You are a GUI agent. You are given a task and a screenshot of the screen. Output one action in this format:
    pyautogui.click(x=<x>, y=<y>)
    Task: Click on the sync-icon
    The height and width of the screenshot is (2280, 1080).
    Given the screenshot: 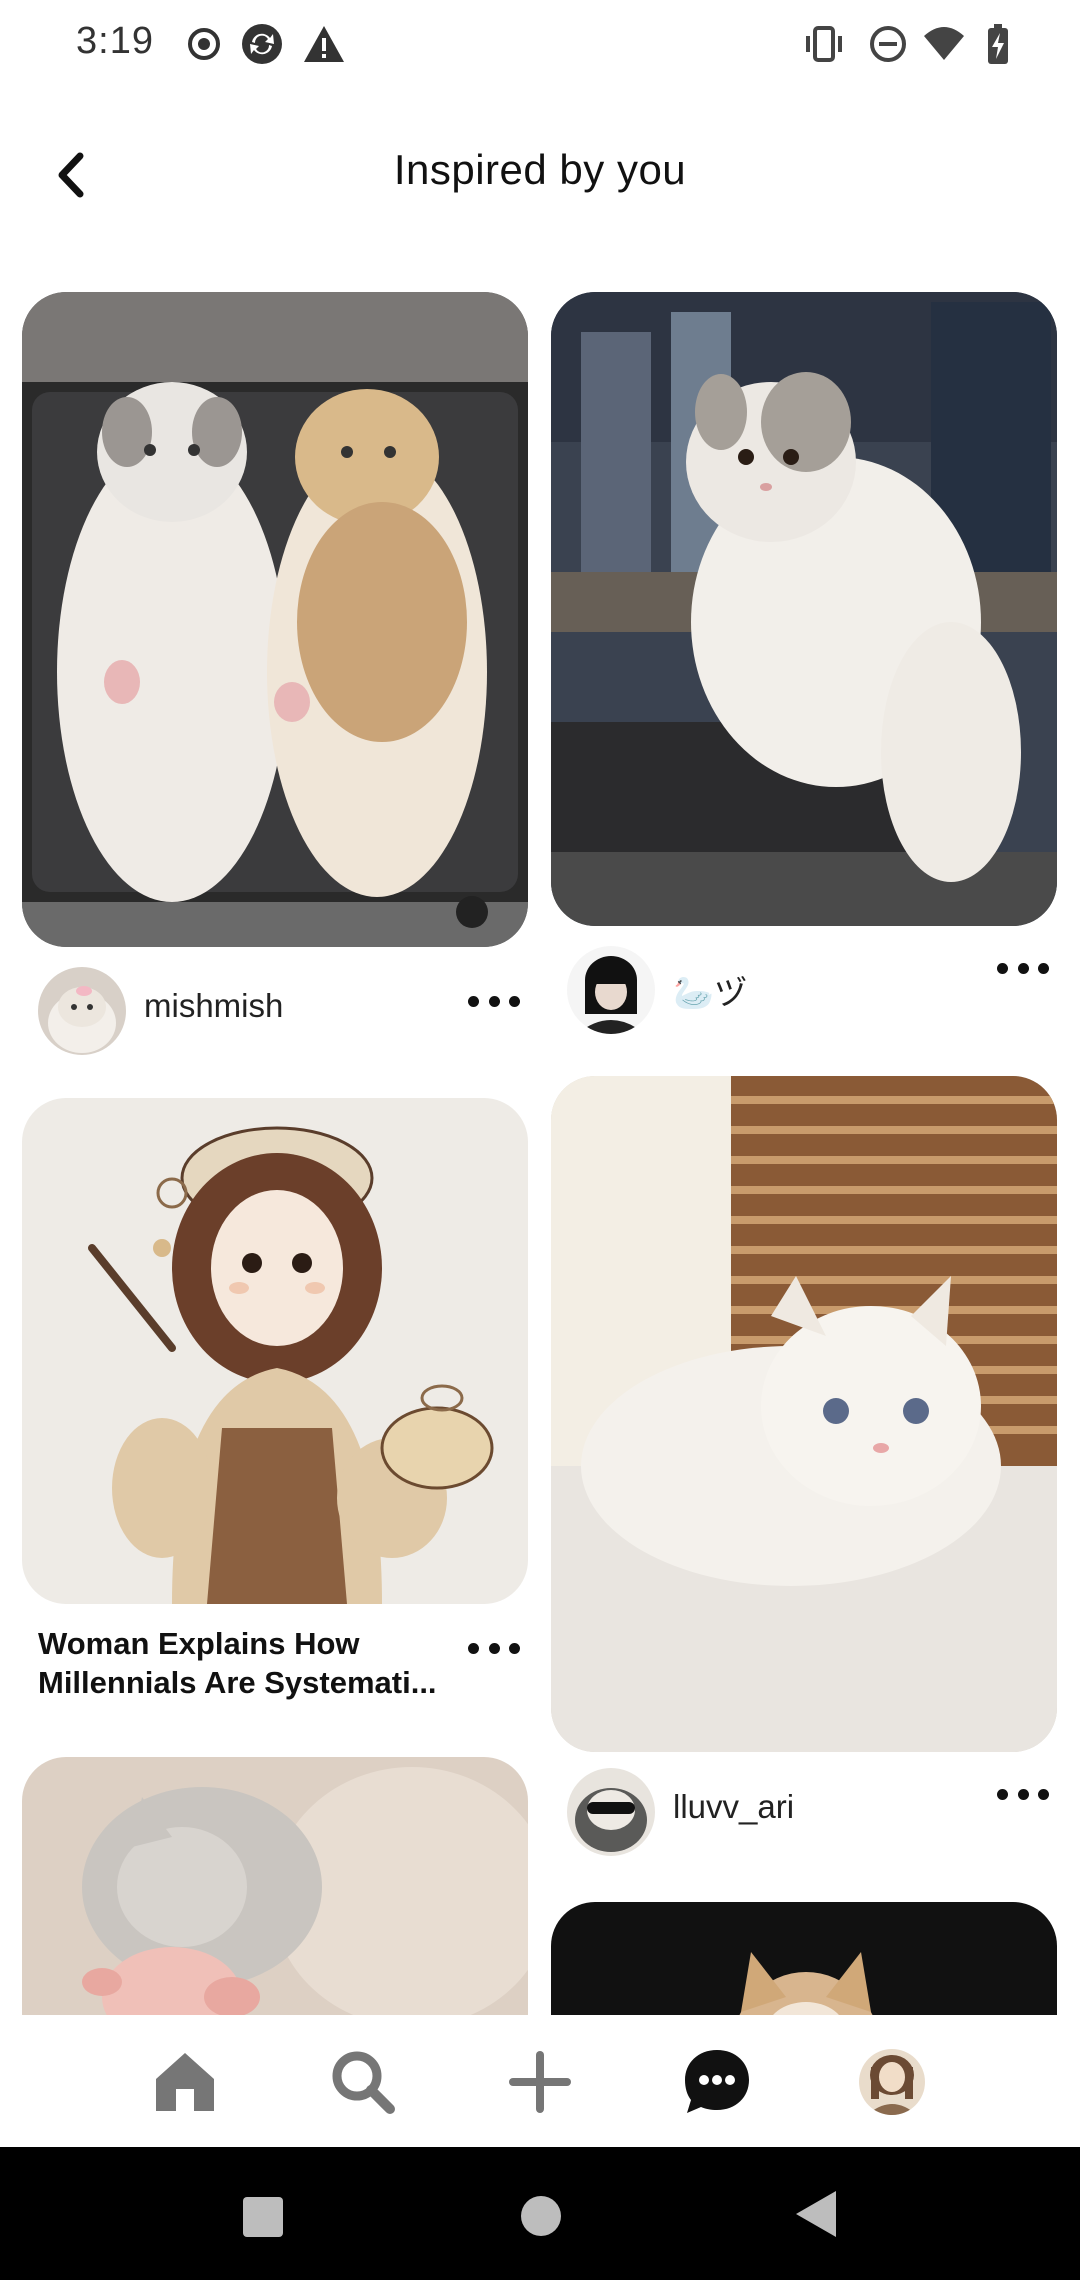 What is the action you would take?
    pyautogui.click(x=262, y=44)
    